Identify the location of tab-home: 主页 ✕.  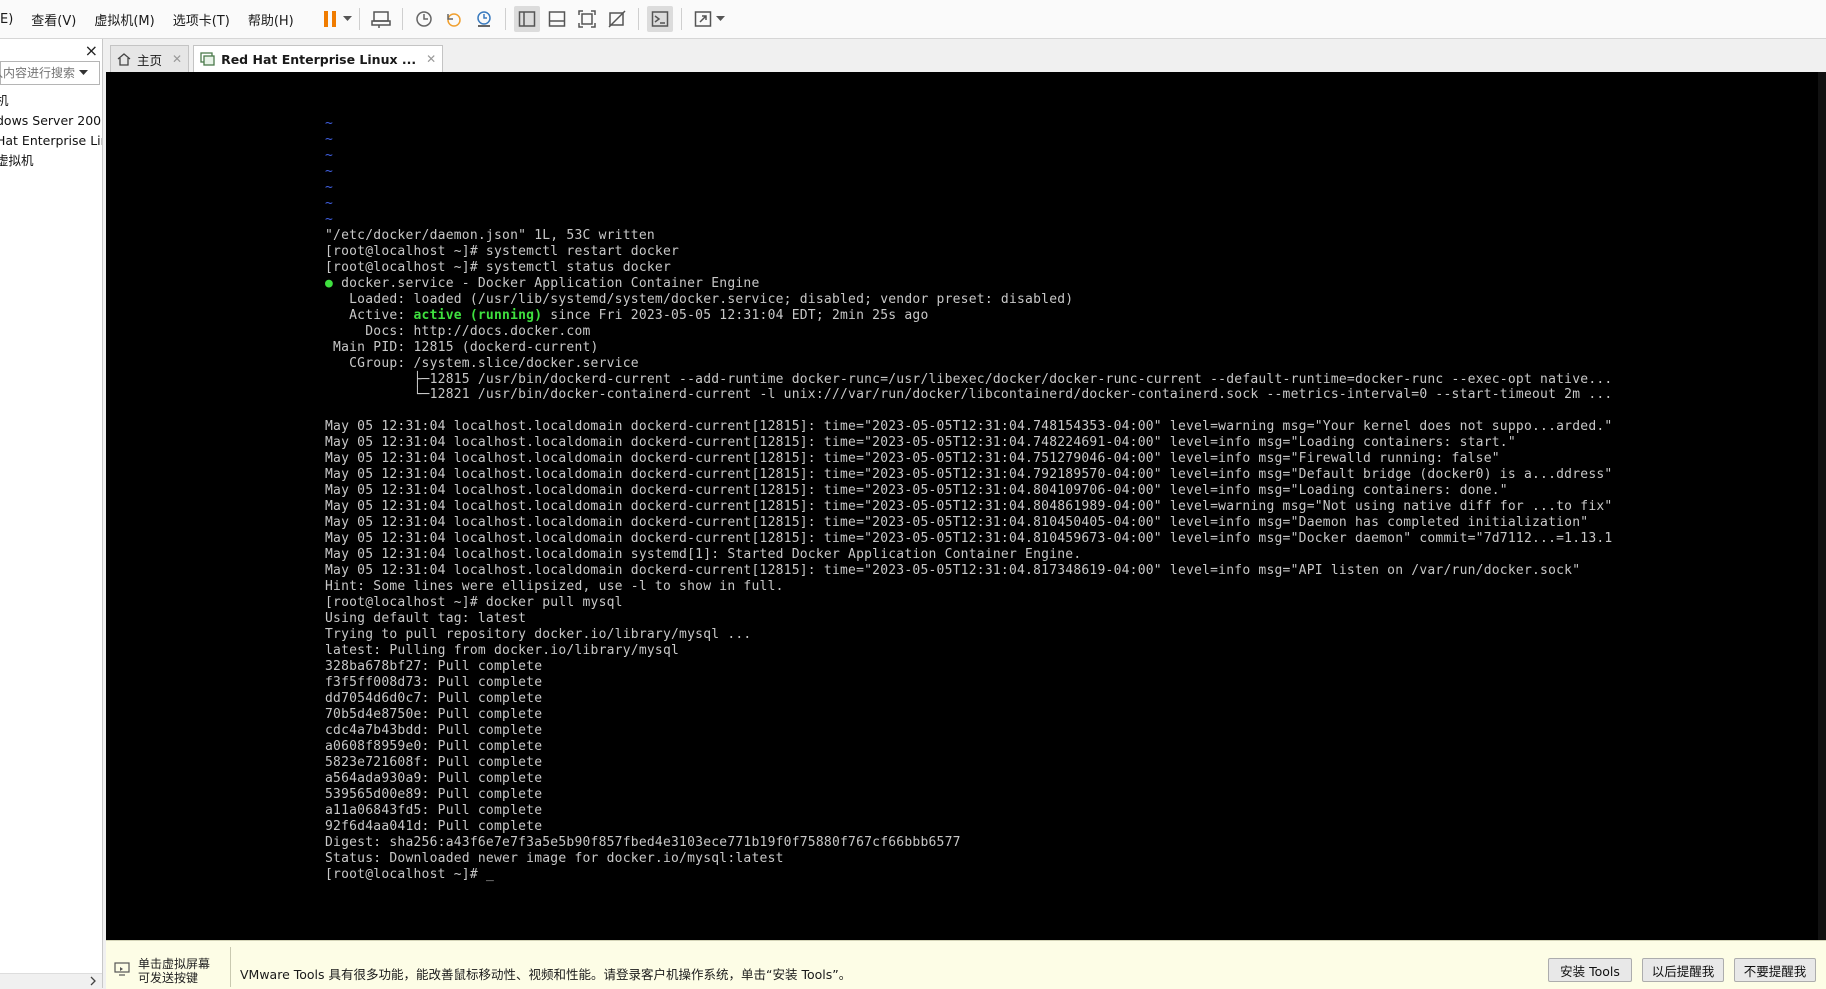
(150, 58).